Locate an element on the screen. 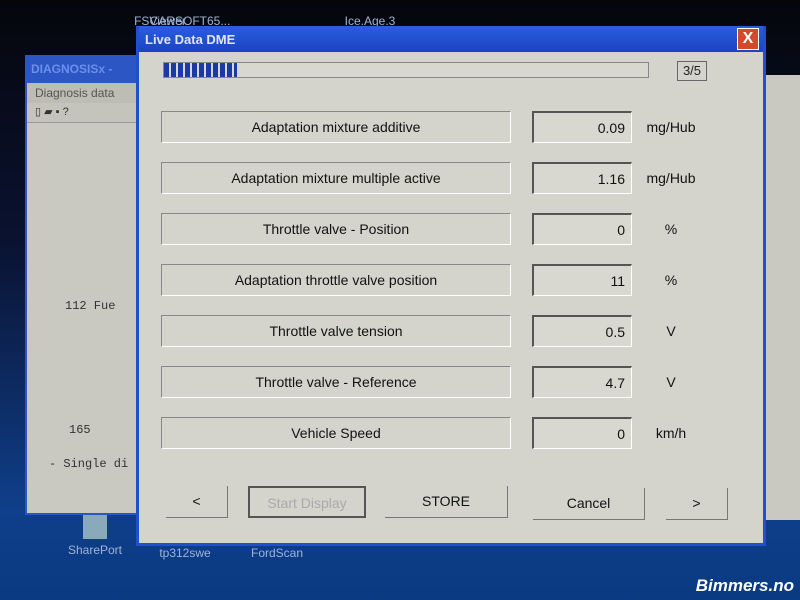 The width and height of the screenshot is (800, 600). live-data-row: Throttle valve - Position 0 % is located at coordinates (454, 230).